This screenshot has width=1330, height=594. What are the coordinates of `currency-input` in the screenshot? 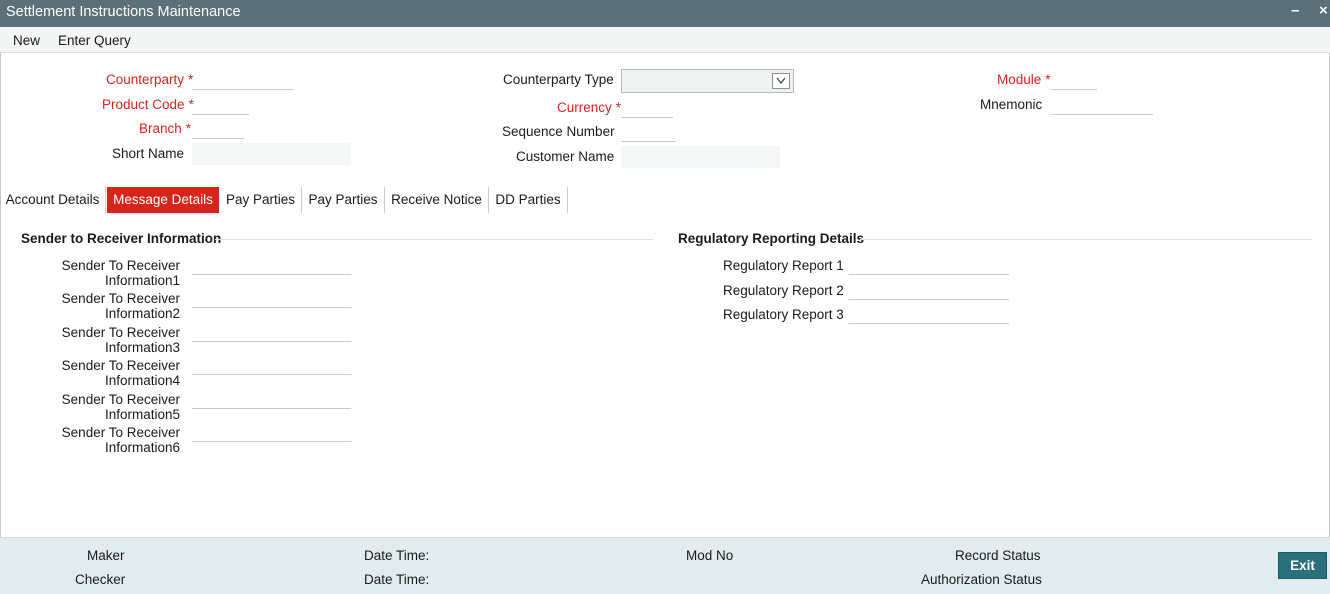 It's located at (647, 108).